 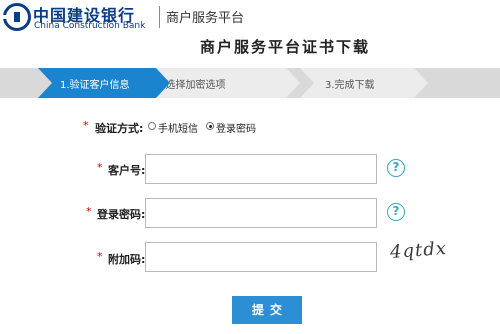 What do you see at coordinates (261, 169) in the screenshot?
I see `customer-id-input` at bounding box center [261, 169].